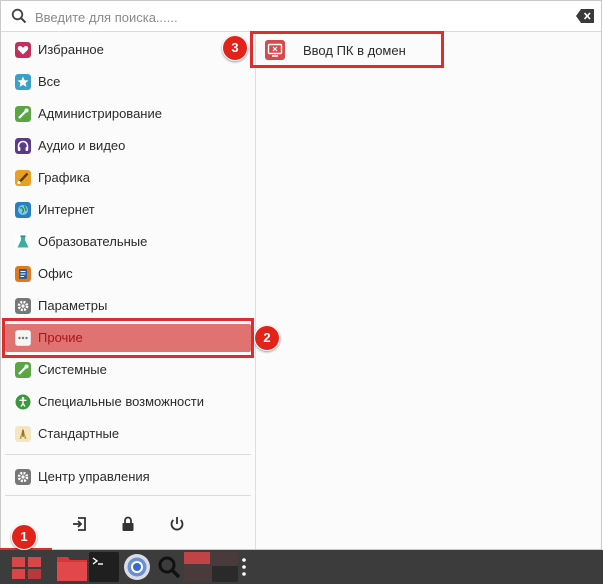 The height and width of the screenshot is (584, 603). What do you see at coordinates (73, 305) in the screenshot?
I see `category-label: Параметры` at bounding box center [73, 305].